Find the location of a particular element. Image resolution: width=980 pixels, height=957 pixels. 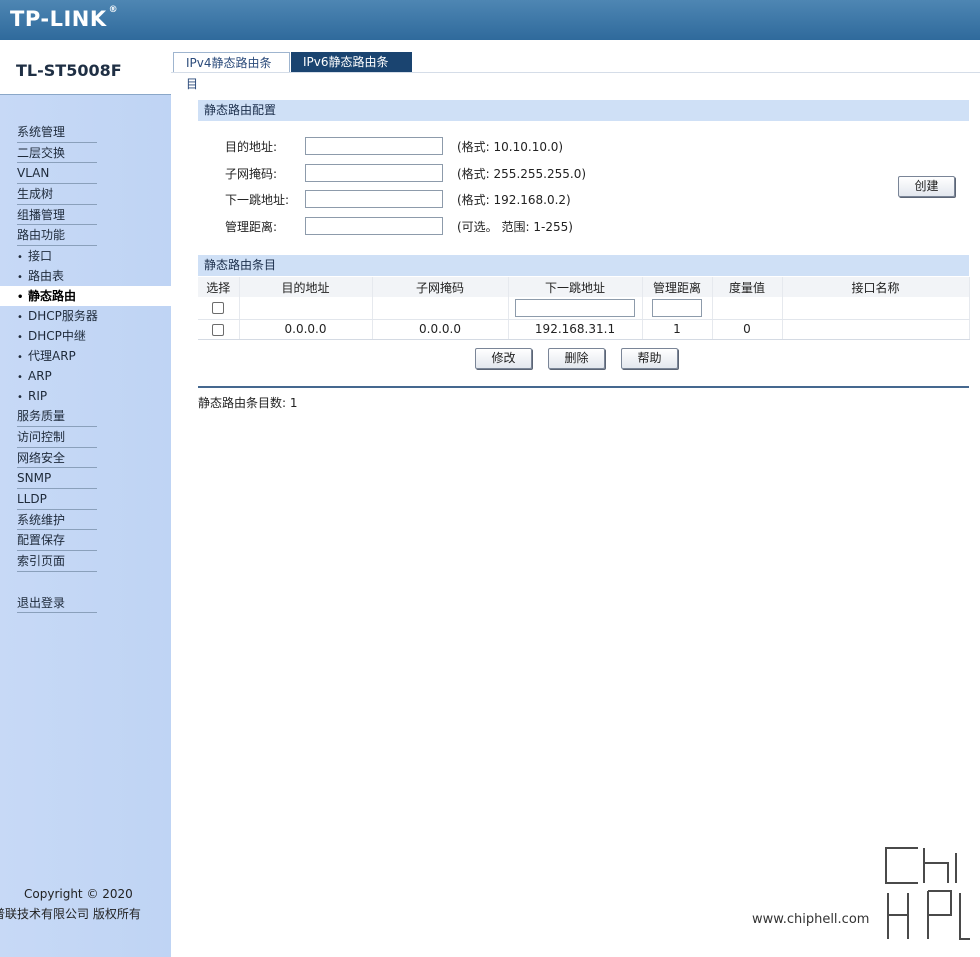

col-admin-distance: 管理距离 is located at coordinates (677, 287).